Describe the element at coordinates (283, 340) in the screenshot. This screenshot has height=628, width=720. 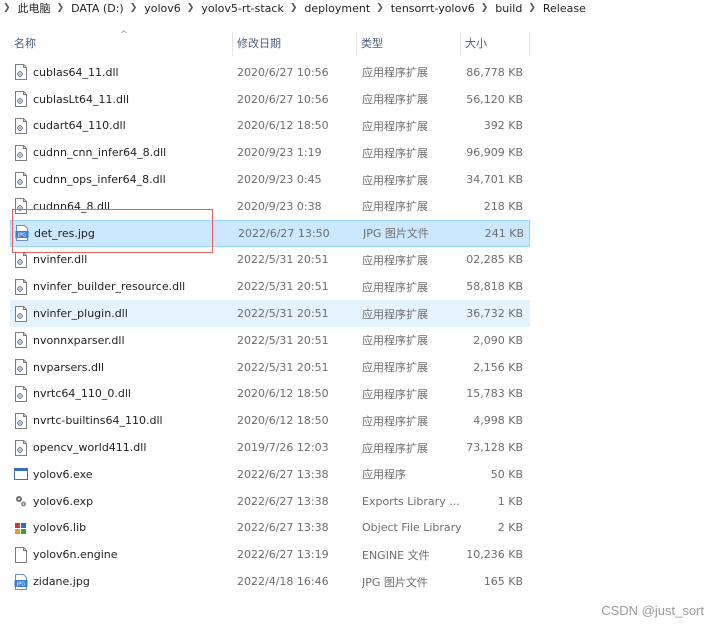
I see `file-date: 2022/5/31 20:51` at that location.